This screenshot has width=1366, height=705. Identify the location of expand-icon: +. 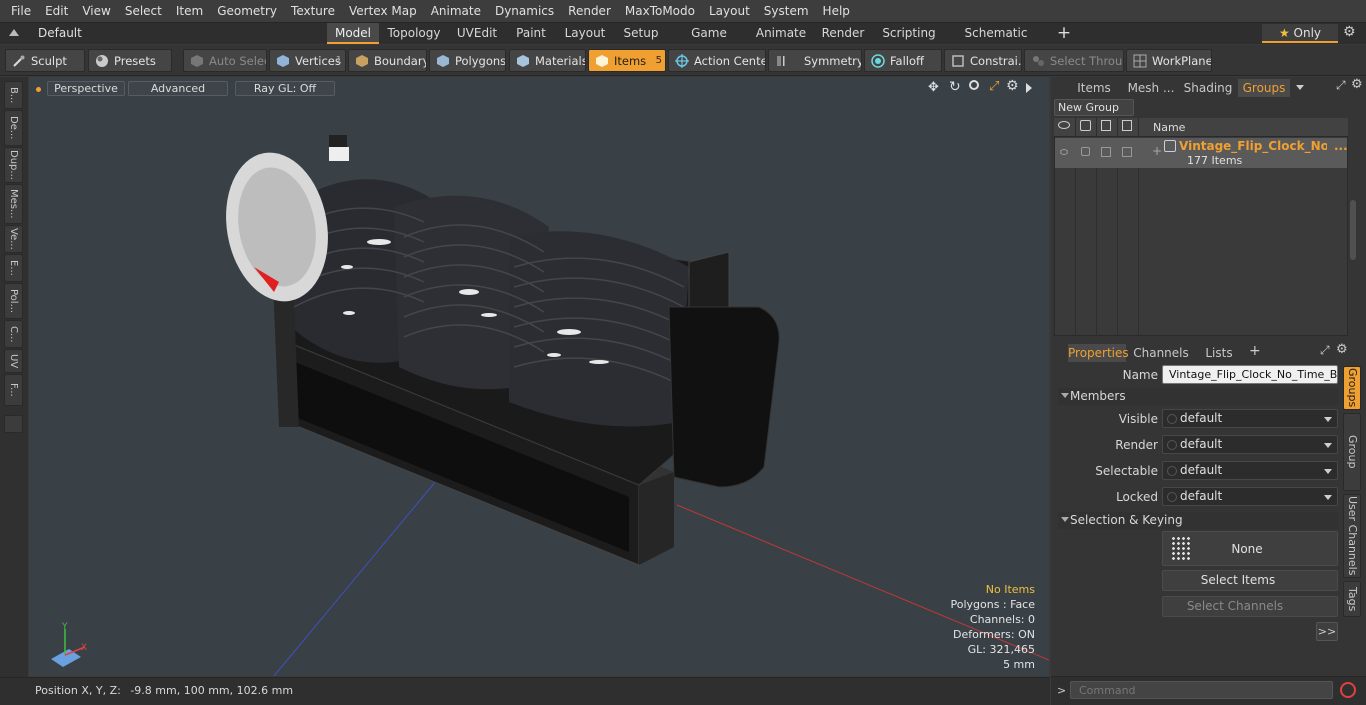
(1157, 151).